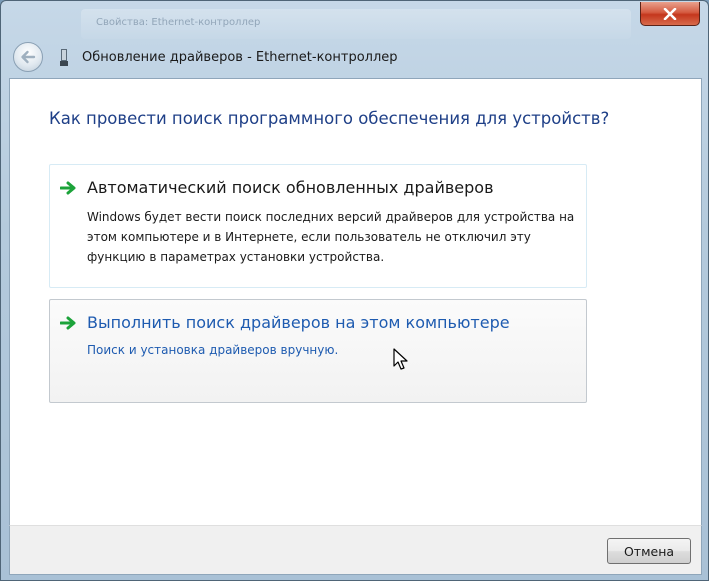 Image resolution: width=709 pixels, height=581 pixels. Describe the element at coordinates (649, 551) in the screenshot. I see `cancel-button: Отмена` at that location.